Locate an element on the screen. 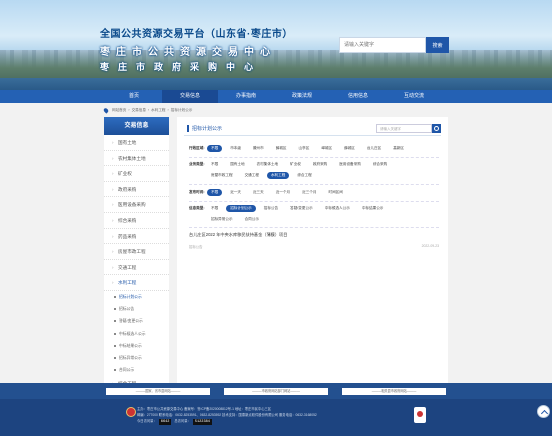  filter-label: 行政区域: is located at coordinates (197, 148).